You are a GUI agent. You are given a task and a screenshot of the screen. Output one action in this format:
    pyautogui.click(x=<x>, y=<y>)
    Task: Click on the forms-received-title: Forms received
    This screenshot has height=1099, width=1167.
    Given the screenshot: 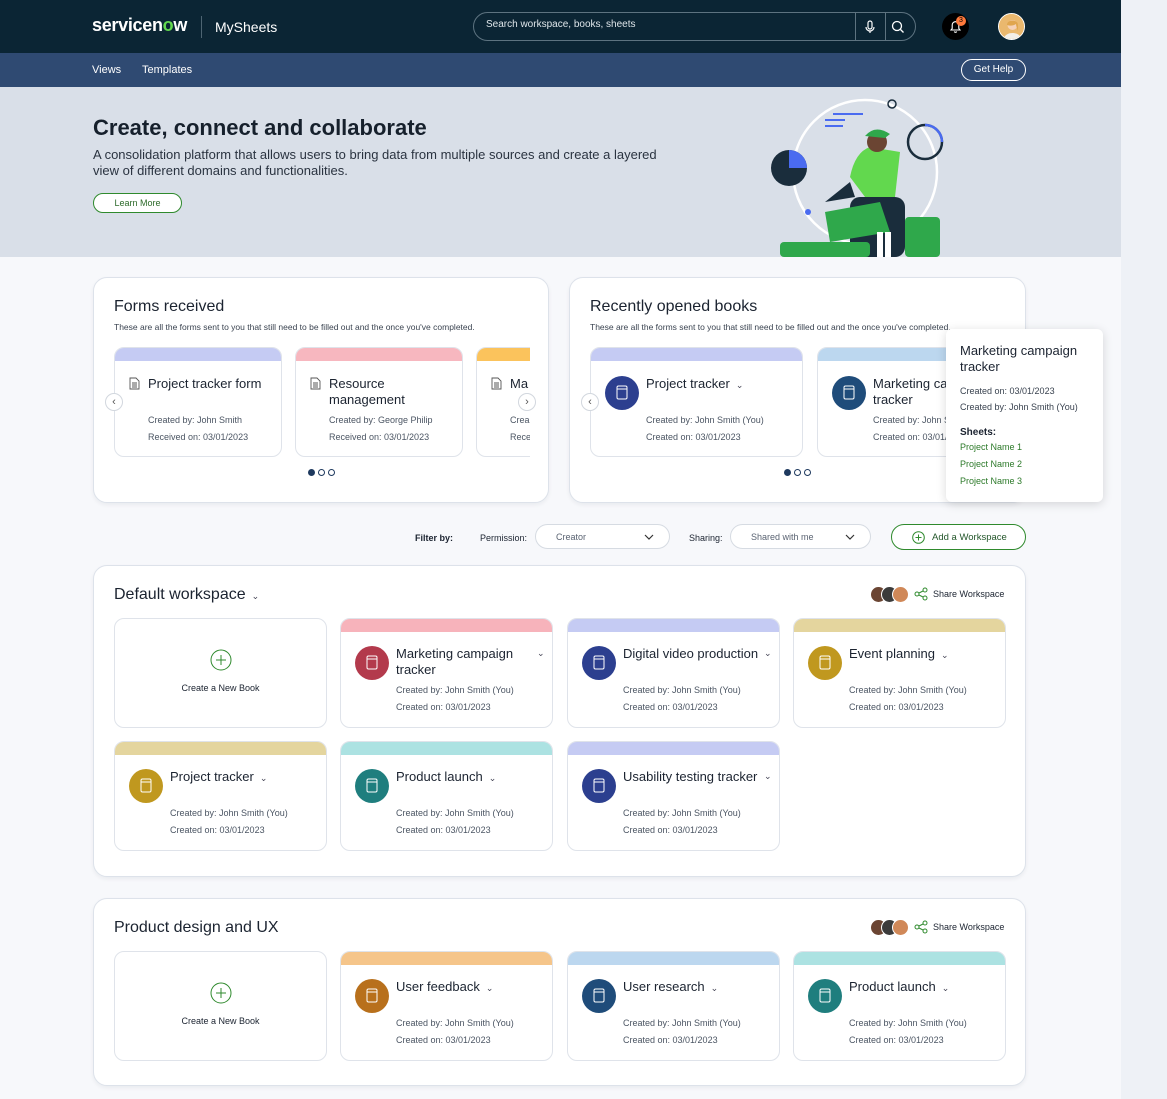 What is the action you would take?
    pyautogui.click(x=169, y=306)
    